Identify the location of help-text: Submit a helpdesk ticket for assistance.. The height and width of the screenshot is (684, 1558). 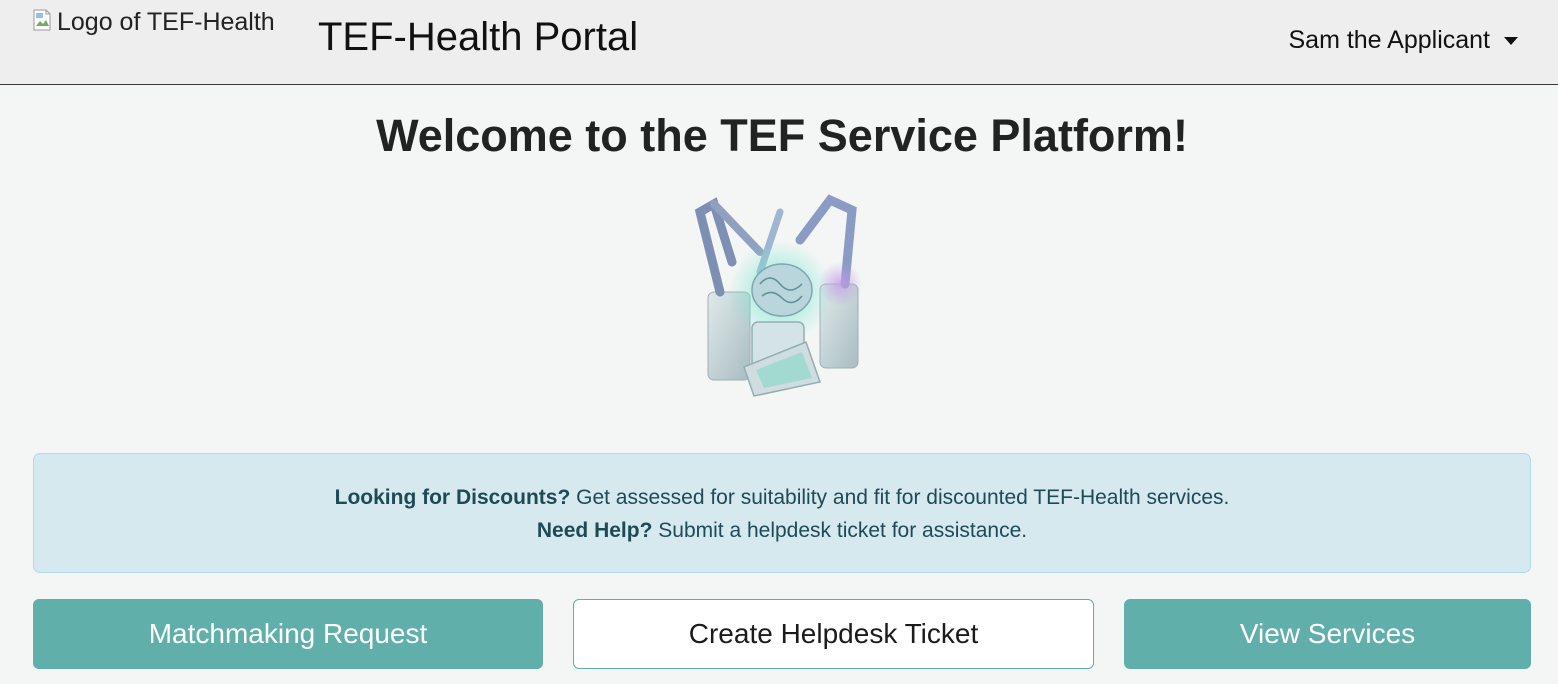
(840, 530).